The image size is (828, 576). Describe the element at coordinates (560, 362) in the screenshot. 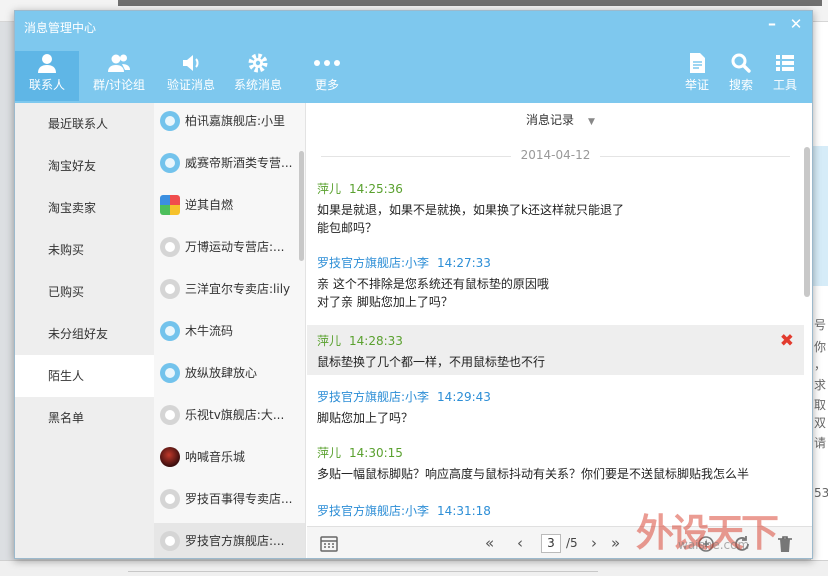

I see `message-body: 鼠标垫换了几个都一样，不用鼠标垫也不行` at that location.